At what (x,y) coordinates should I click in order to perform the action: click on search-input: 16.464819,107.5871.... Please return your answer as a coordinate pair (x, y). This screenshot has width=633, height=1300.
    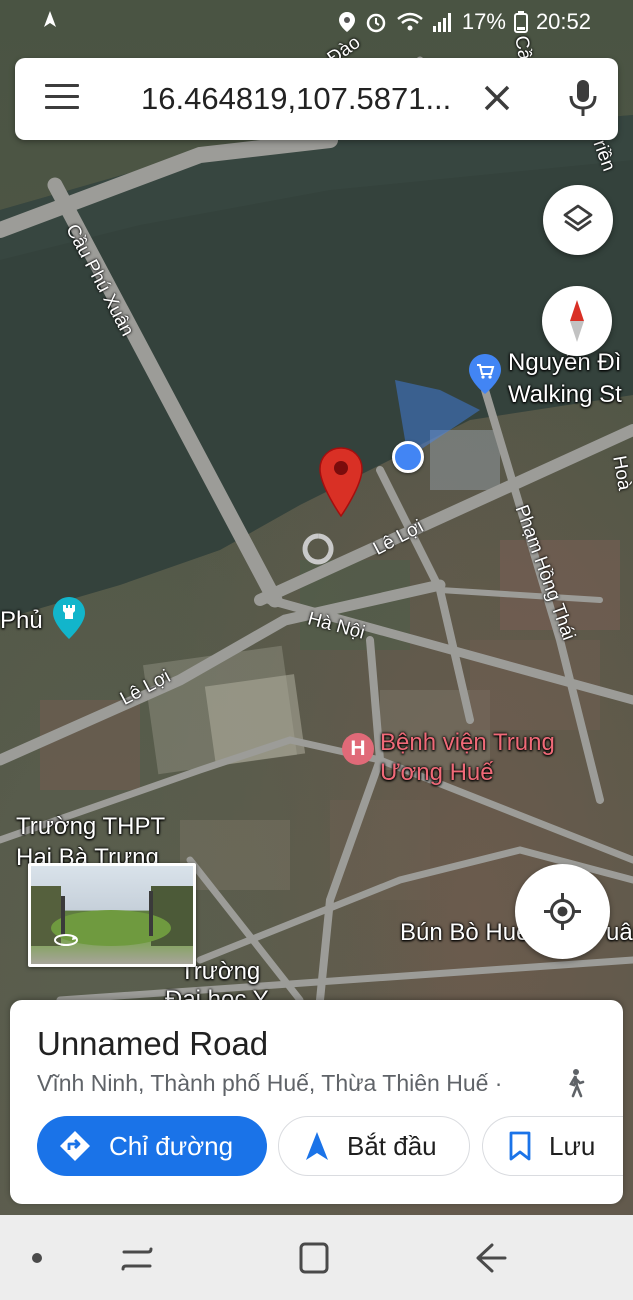
    Looking at the image, I should click on (306, 99).